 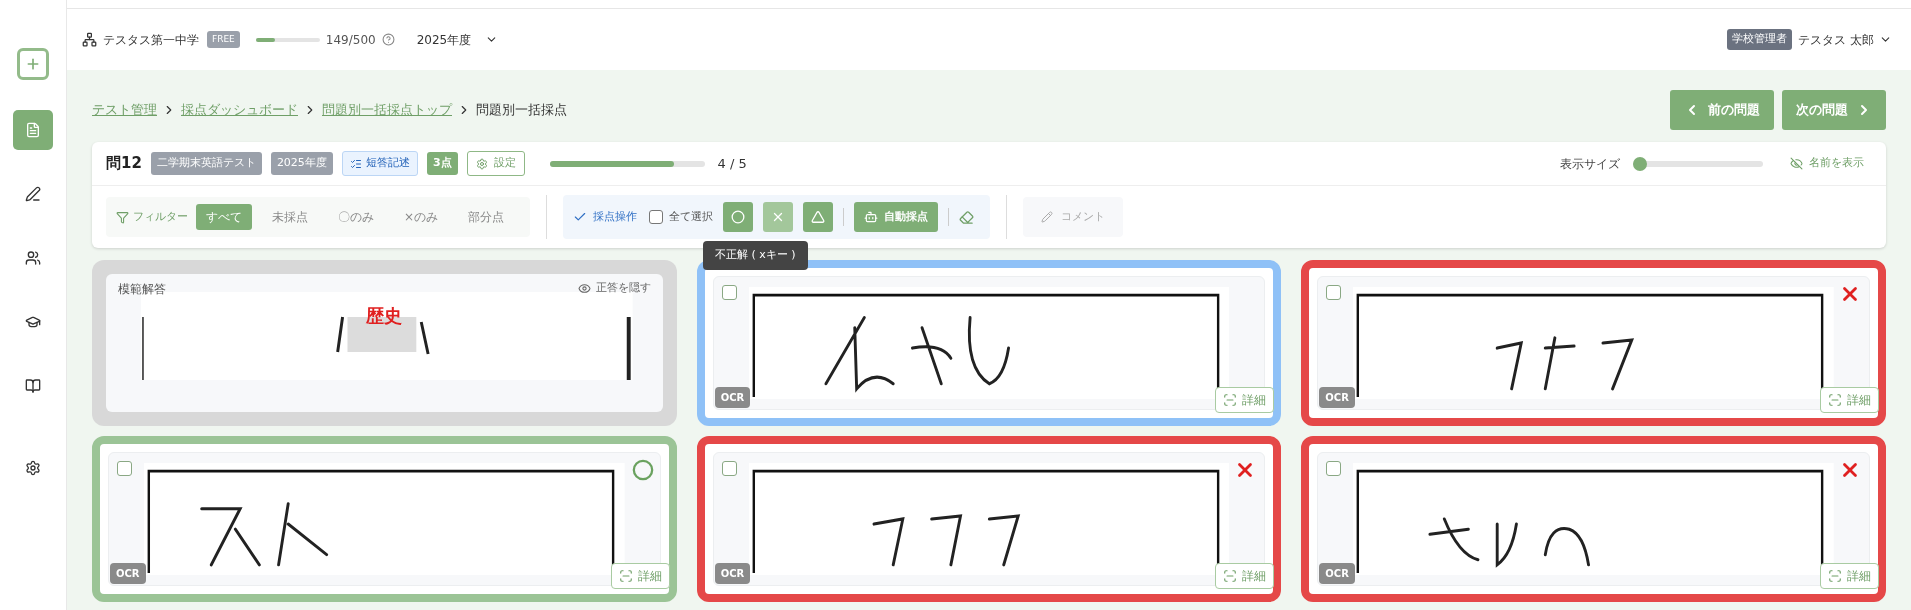 I want to click on year-dropdown: 2025年度, so click(x=457, y=39).